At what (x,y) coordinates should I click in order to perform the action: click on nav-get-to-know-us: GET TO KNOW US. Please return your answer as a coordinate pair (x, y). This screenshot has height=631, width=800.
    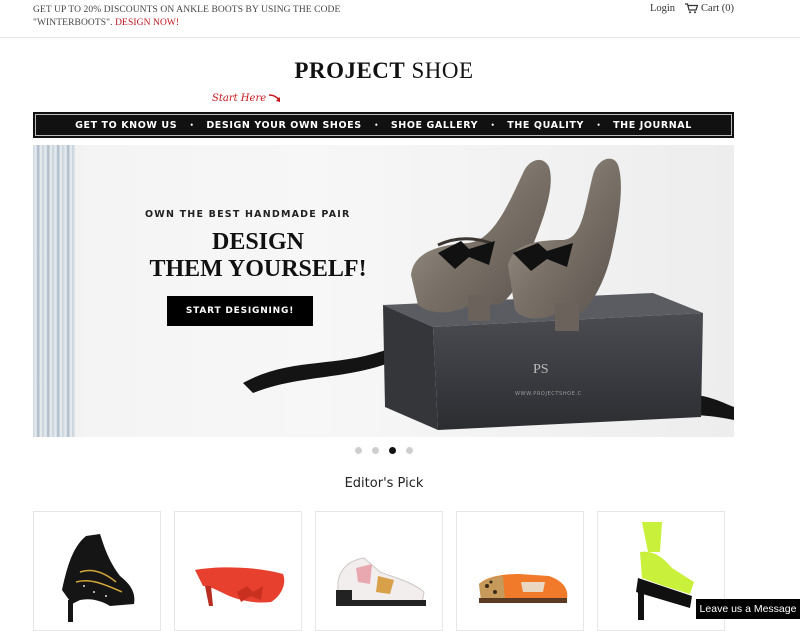
    Looking at the image, I should click on (126, 125).